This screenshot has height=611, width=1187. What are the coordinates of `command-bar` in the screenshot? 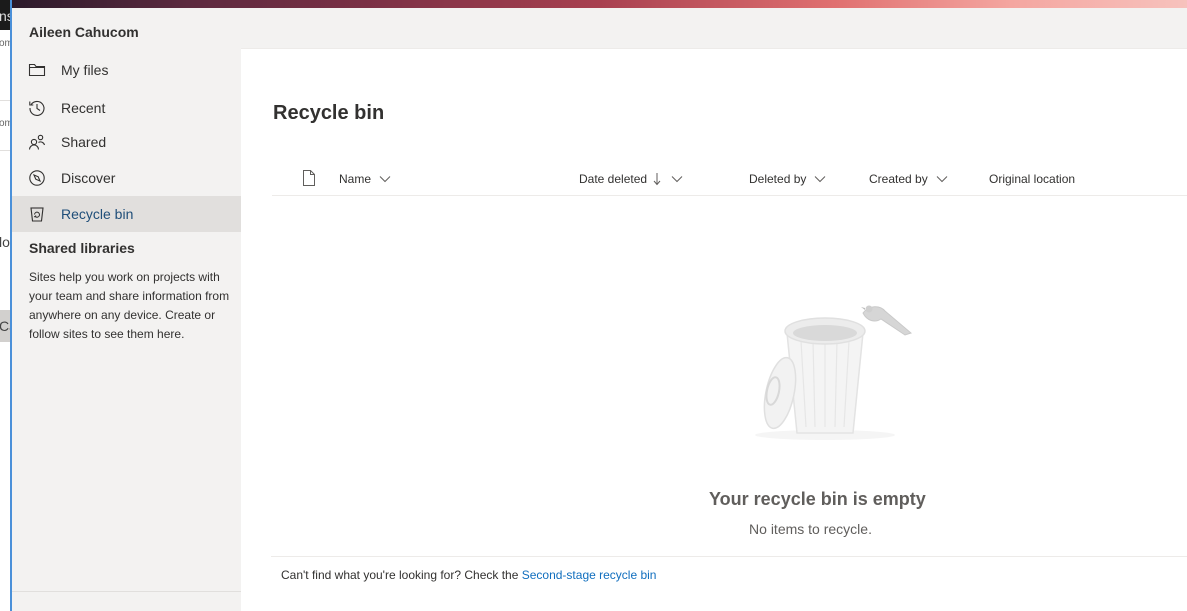 It's located at (714, 28).